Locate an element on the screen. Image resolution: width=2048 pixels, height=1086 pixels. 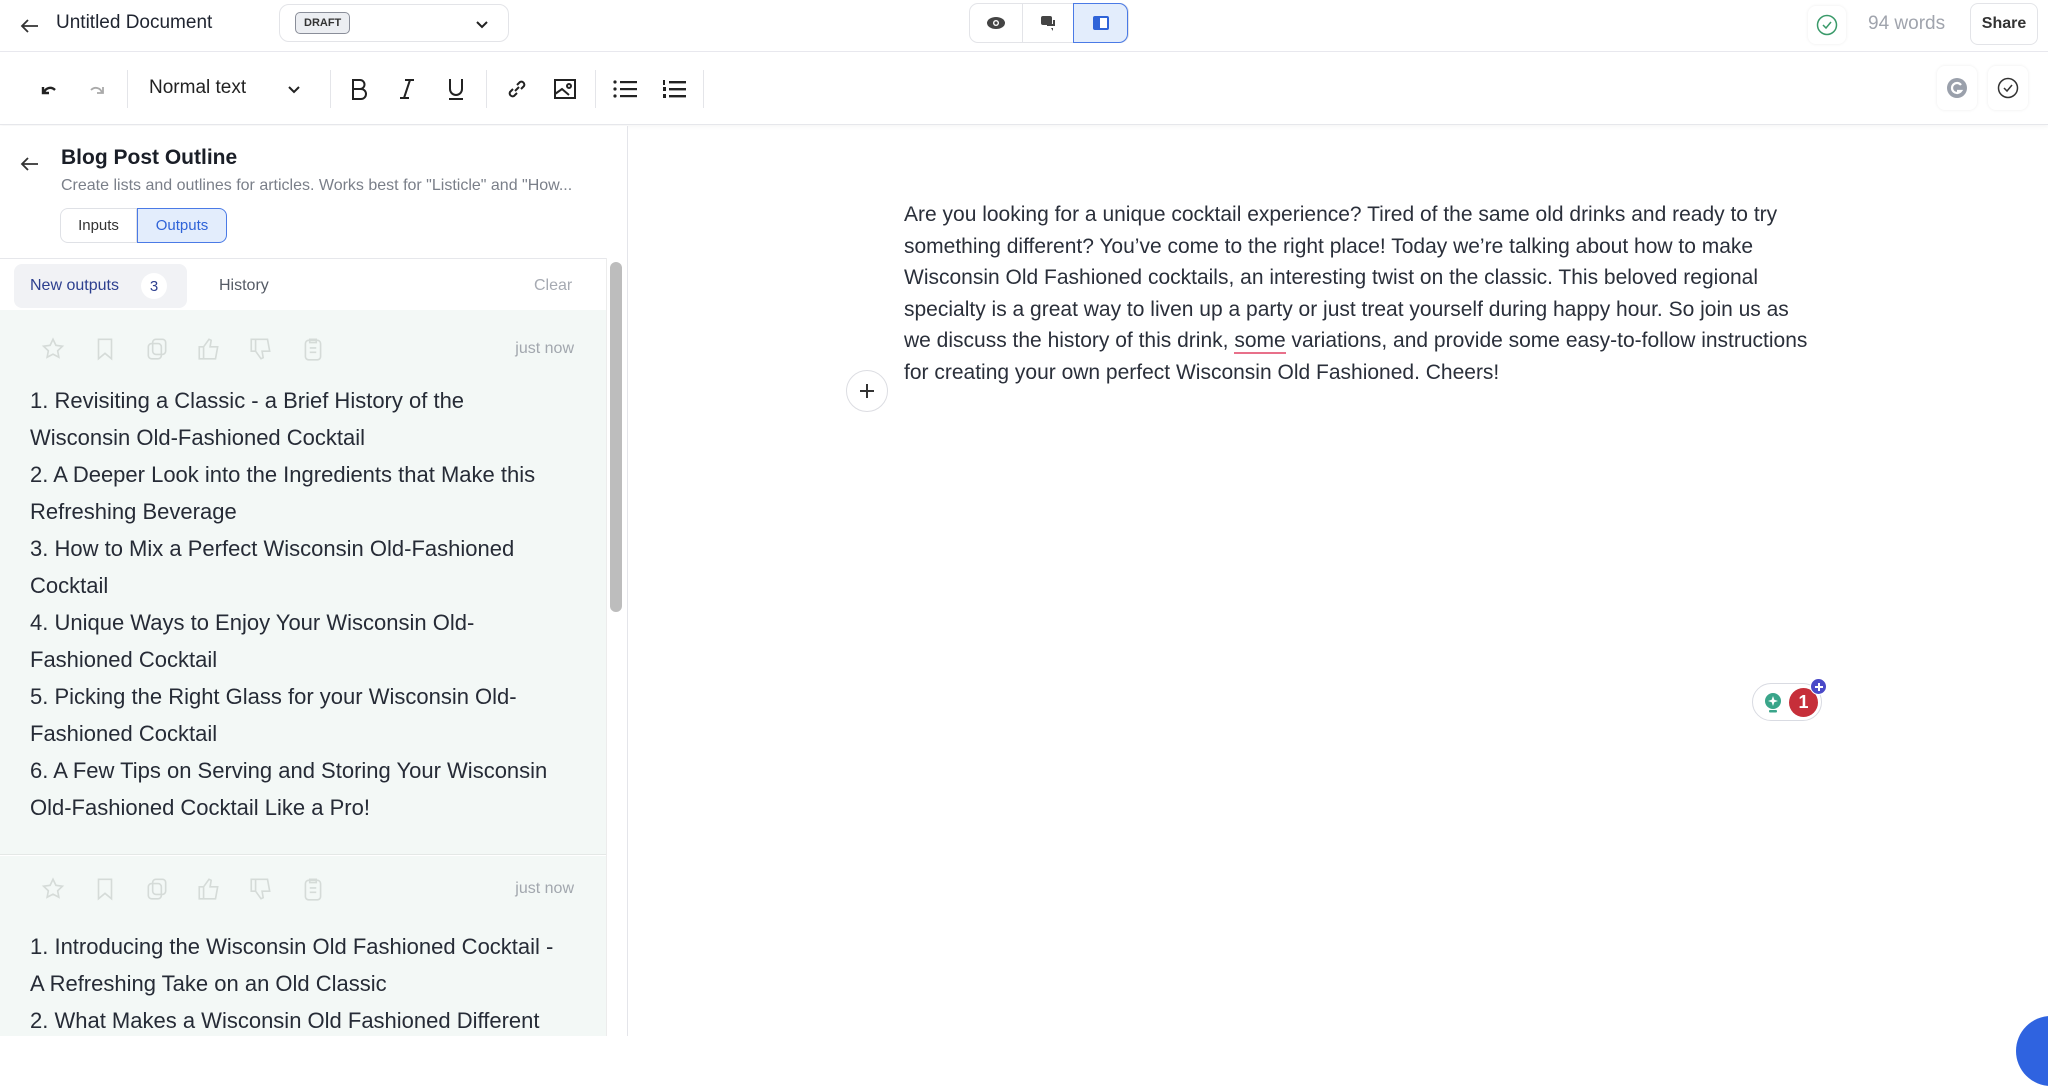
comments-icon is located at coordinates (1047, 23).